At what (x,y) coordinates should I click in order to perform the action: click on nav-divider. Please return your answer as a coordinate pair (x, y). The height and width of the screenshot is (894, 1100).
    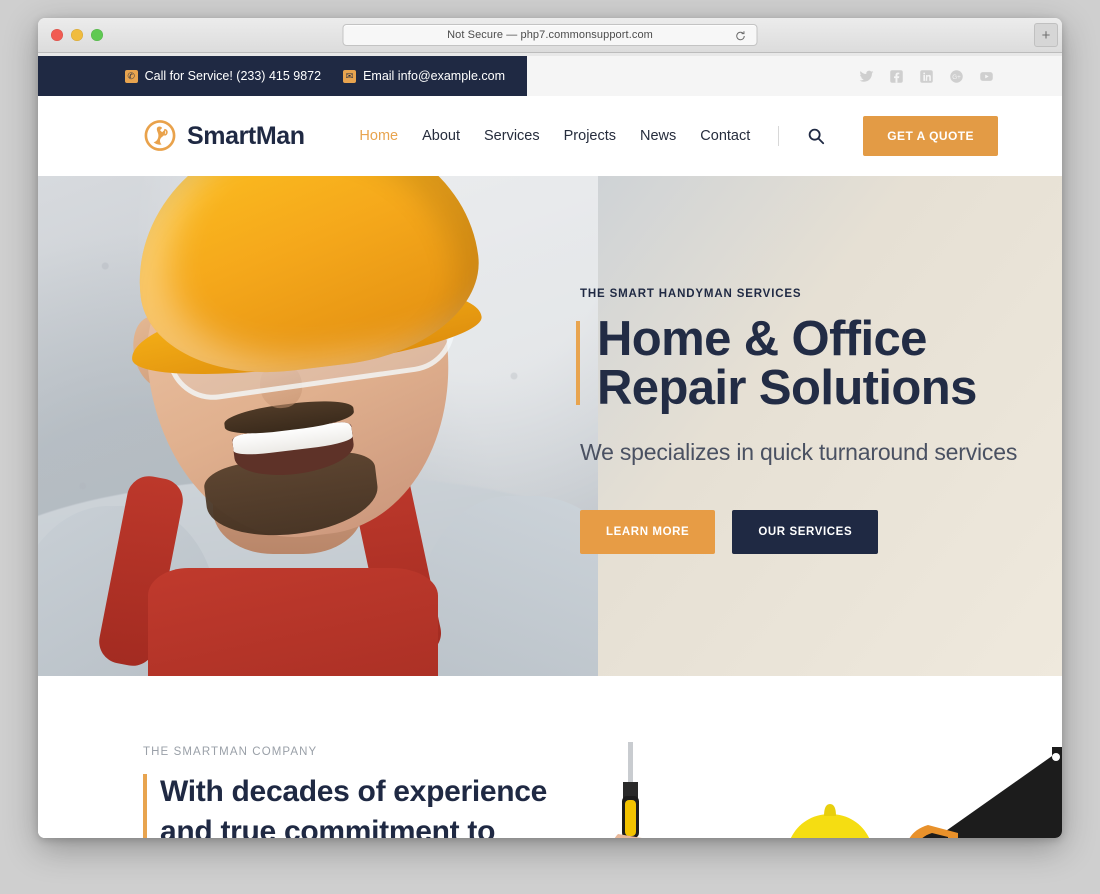
    Looking at the image, I should click on (779, 136).